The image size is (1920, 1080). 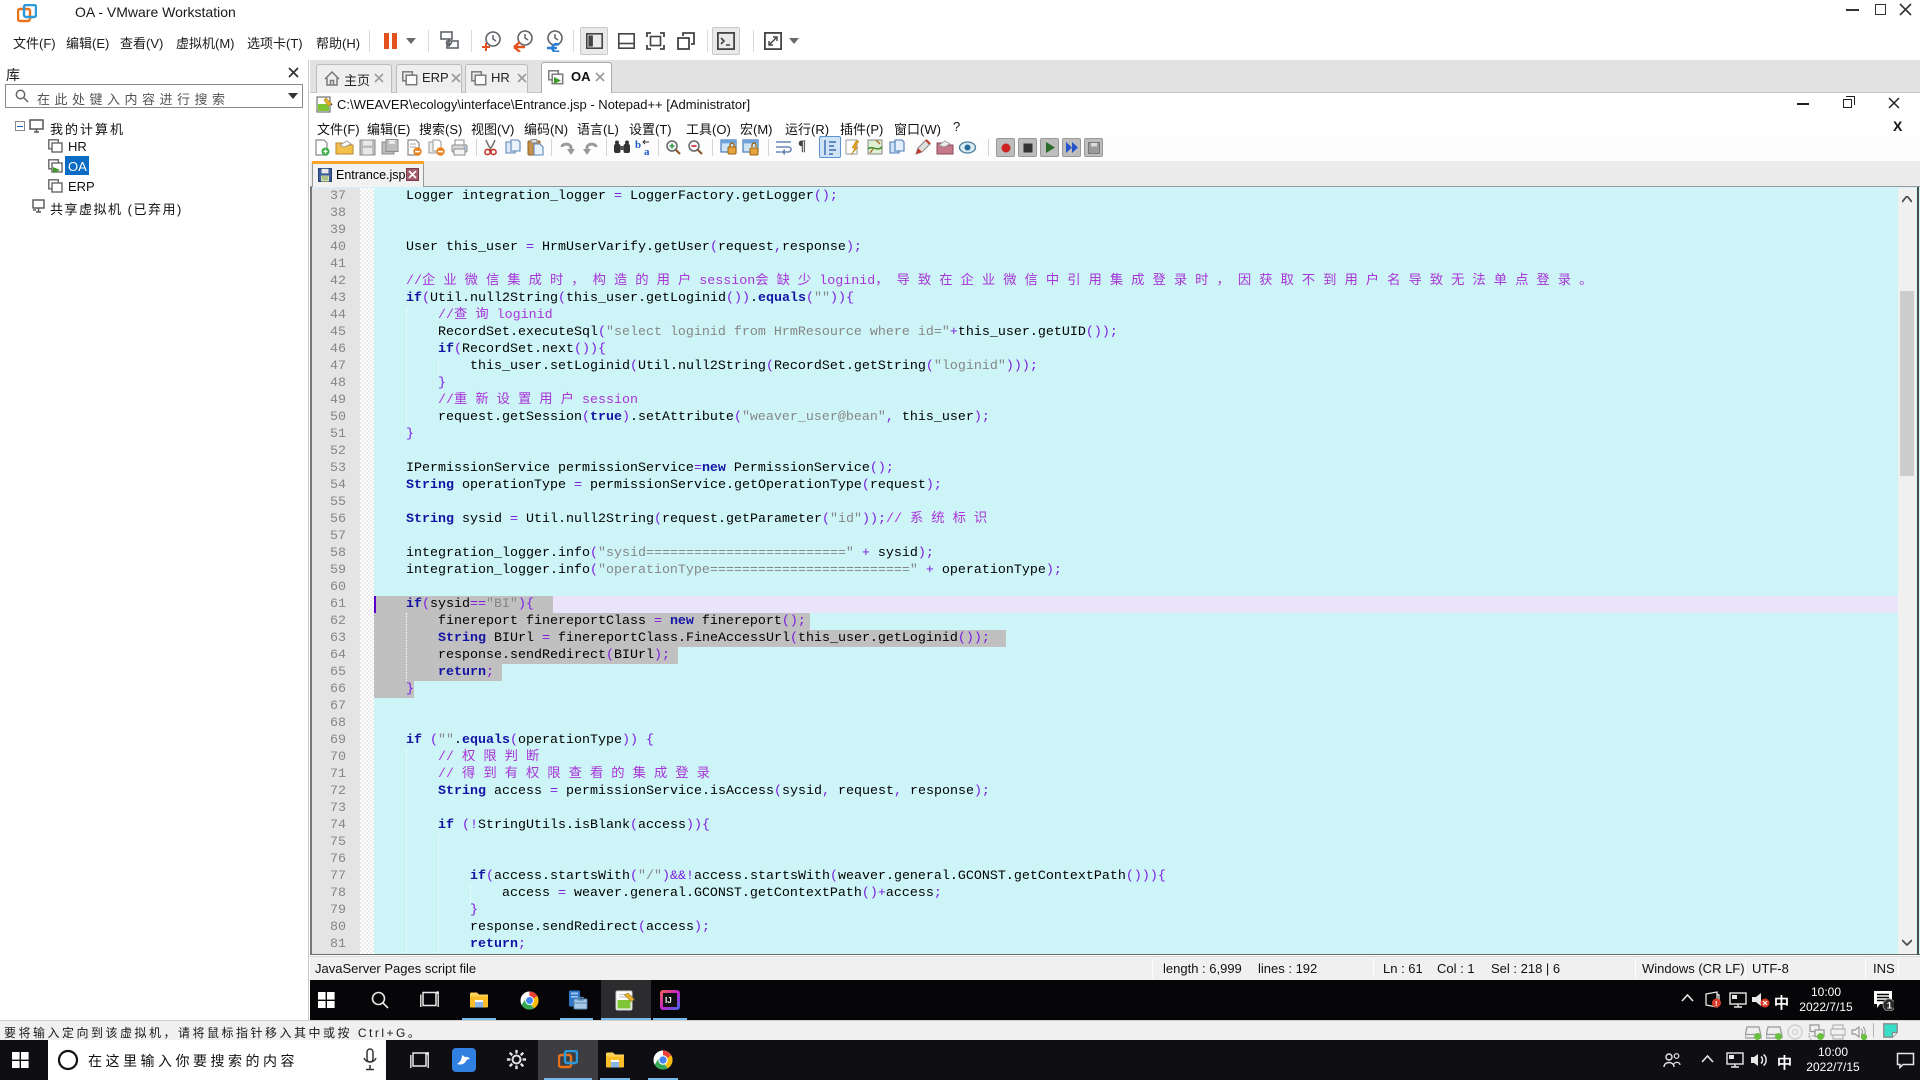 What do you see at coordinates (1890, 1005) in the screenshot?
I see `svg-text: 1` at bounding box center [1890, 1005].